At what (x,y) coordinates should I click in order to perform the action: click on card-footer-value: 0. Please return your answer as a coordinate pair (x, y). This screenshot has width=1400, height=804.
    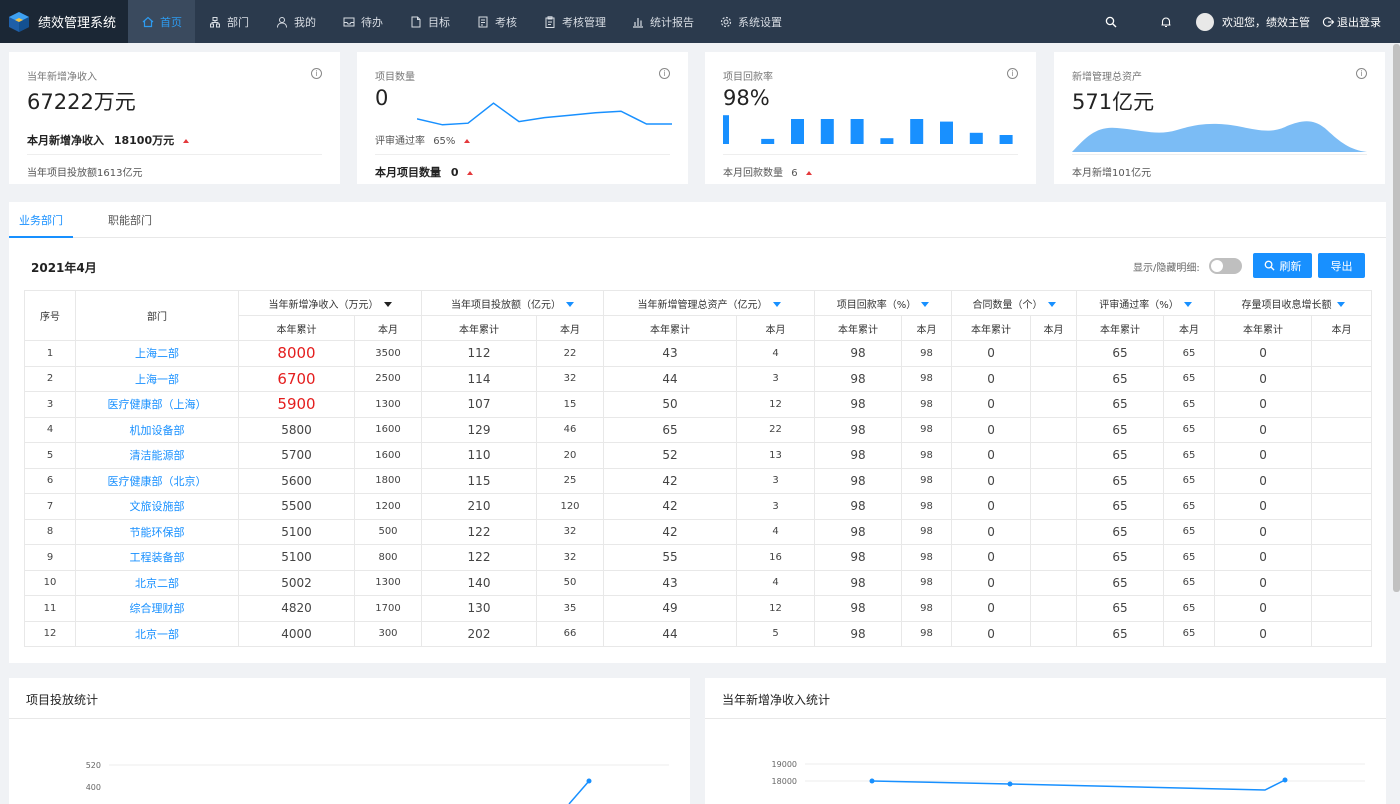
    Looking at the image, I should click on (454, 172).